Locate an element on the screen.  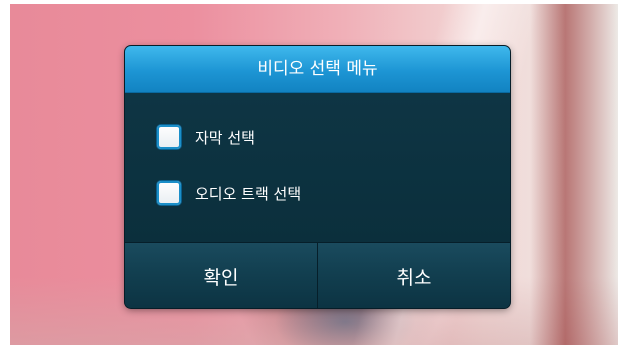
audio-track-option-label: 오디오 트랙 선택 is located at coordinates (248, 193).